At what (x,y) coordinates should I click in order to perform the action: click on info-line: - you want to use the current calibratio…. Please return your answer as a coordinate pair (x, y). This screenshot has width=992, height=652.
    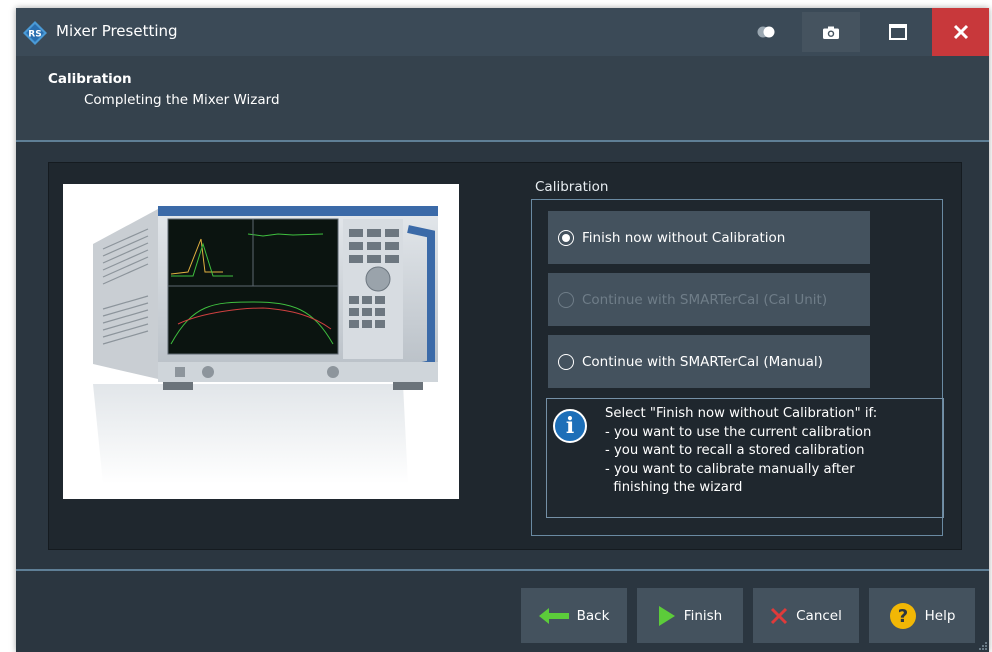
    Looking at the image, I should click on (738, 432).